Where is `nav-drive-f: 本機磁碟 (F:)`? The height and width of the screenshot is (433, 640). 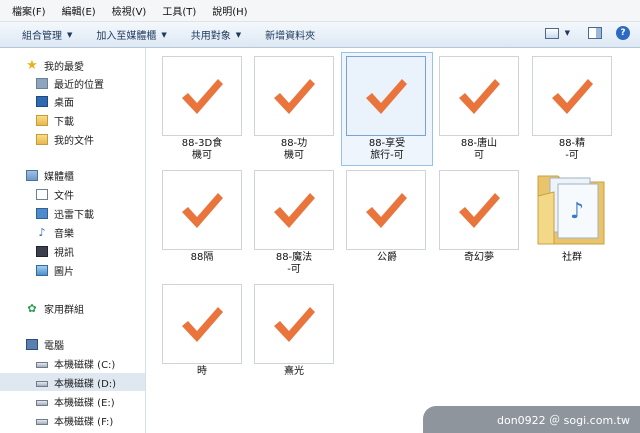 nav-drive-f: 本機磁碟 (F:) is located at coordinates (72, 420).